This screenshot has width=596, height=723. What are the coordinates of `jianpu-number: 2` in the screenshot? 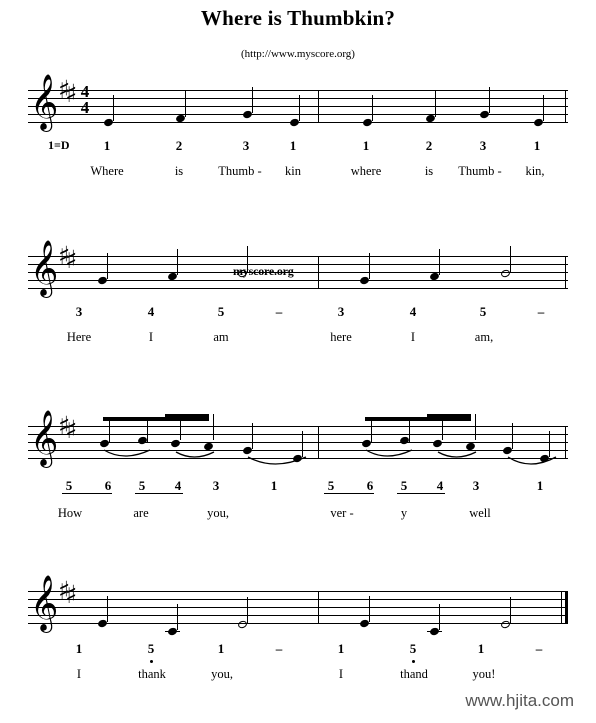 It's located at (179, 146).